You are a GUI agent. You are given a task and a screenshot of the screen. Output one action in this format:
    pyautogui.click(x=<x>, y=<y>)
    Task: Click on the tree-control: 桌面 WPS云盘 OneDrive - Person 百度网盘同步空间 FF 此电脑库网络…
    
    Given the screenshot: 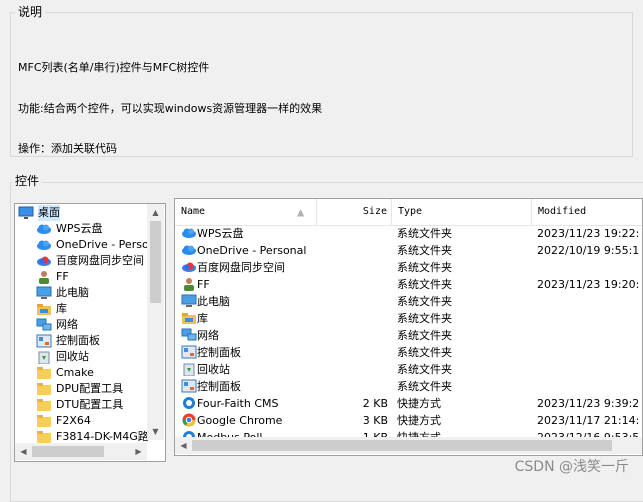 What is the action you would take?
    pyautogui.click(x=90, y=332)
    